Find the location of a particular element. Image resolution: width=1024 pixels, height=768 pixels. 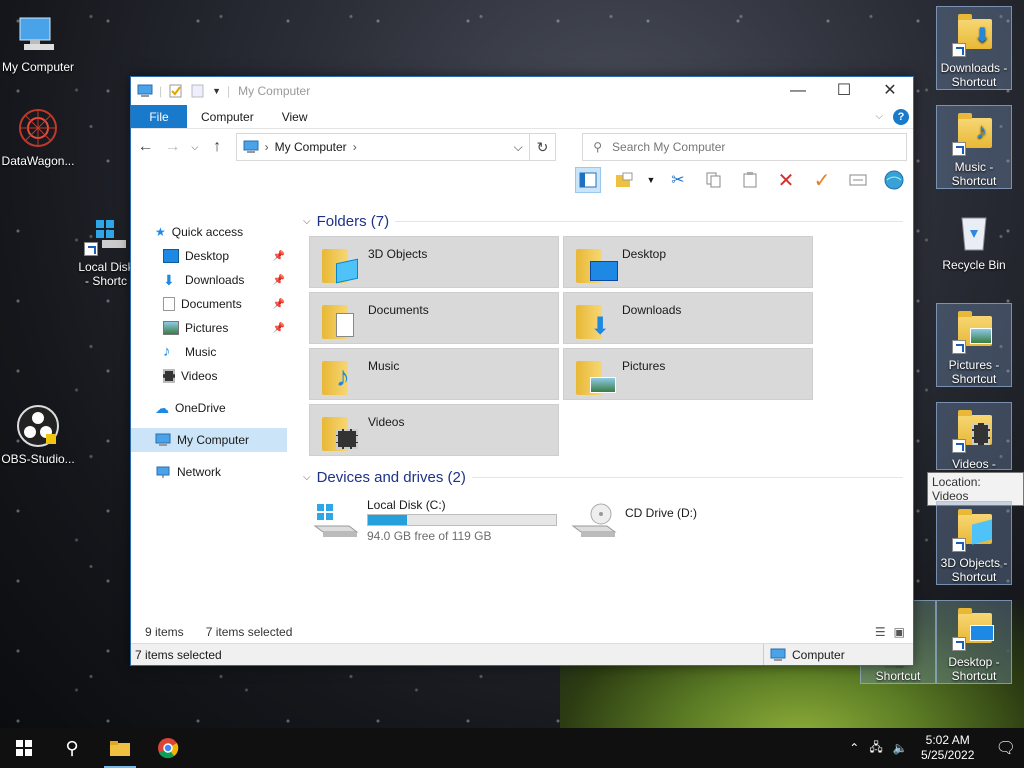

tab-file: File is located at coordinates (159, 116).